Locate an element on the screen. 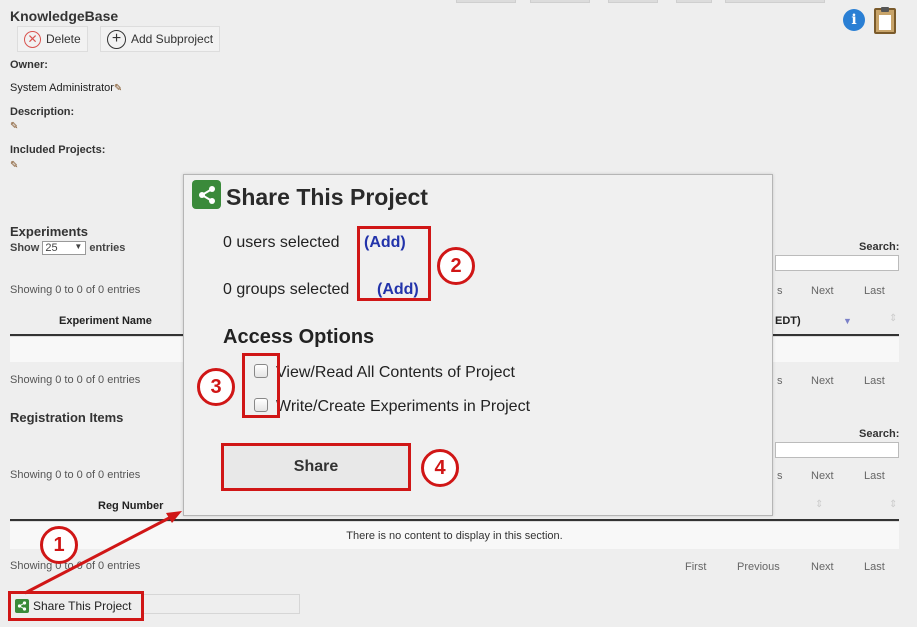 The image size is (917, 627). callout-4: 4 is located at coordinates (440, 468).